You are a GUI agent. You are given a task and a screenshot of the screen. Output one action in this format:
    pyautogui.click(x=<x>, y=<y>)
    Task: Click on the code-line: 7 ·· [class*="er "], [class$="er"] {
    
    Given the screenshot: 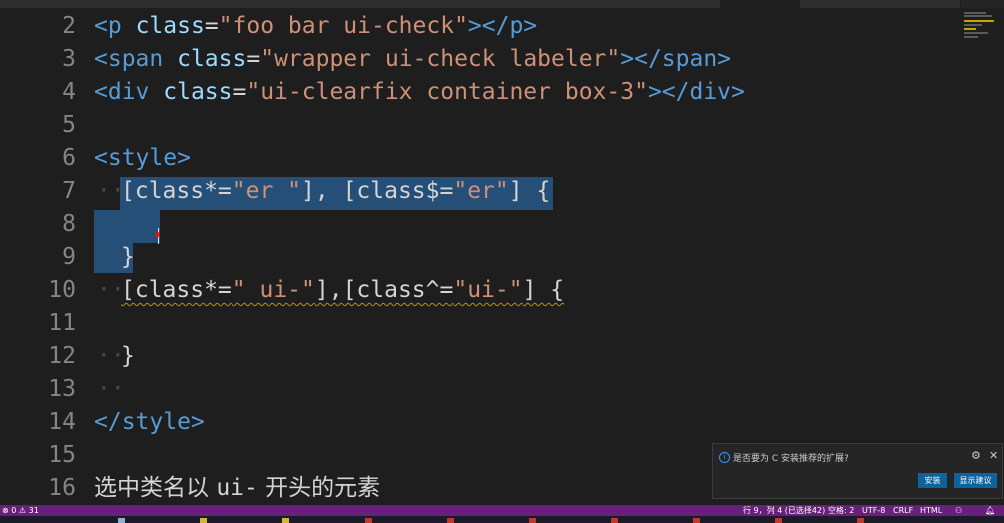 What is the action you would take?
    pyautogui.click(x=502, y=191)
    